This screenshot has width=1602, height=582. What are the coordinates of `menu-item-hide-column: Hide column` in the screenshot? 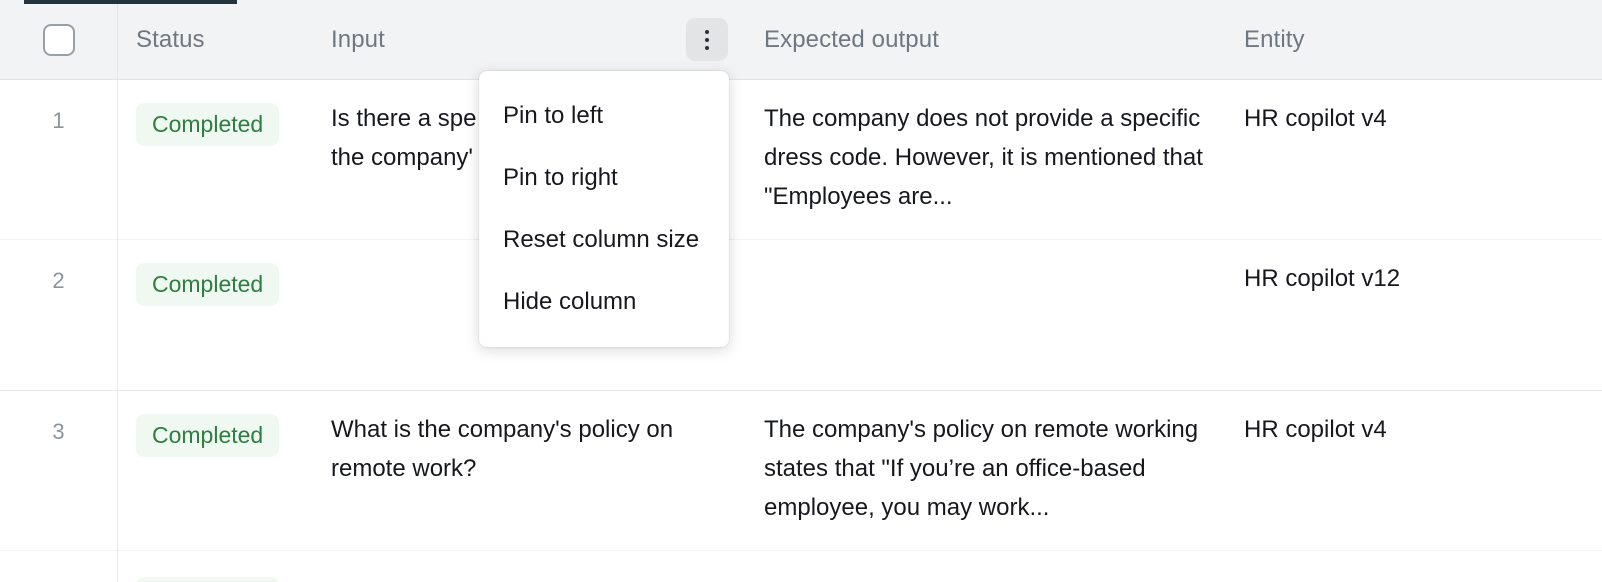 It's located at (604, 302).